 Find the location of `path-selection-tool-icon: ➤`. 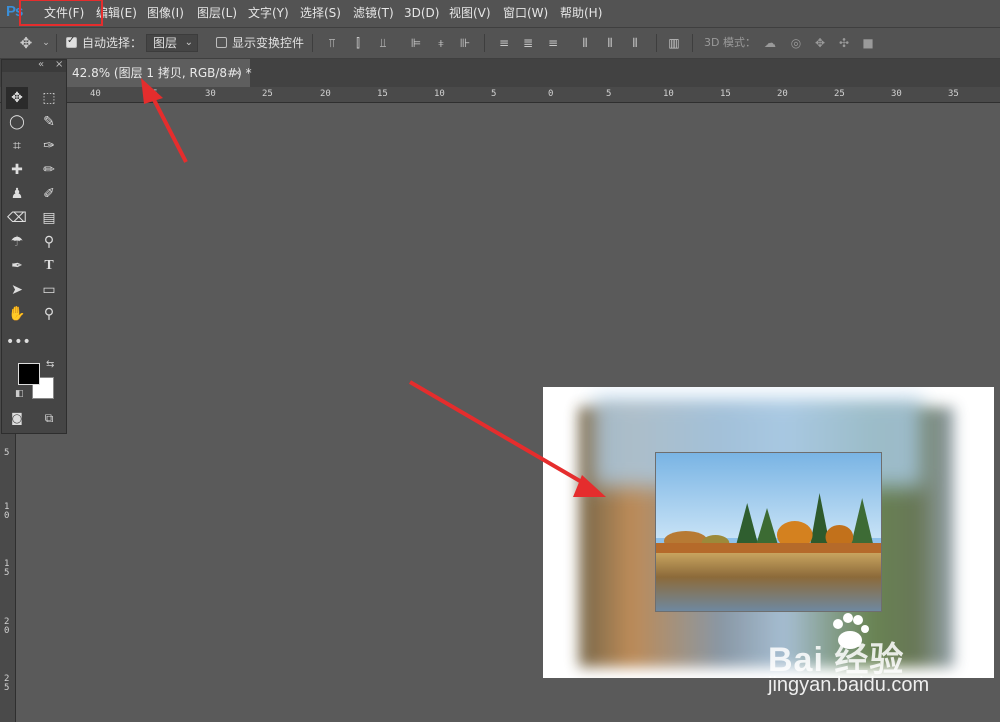

path-selection-tool-icon: ➤ is located at coordinates (17, 290).